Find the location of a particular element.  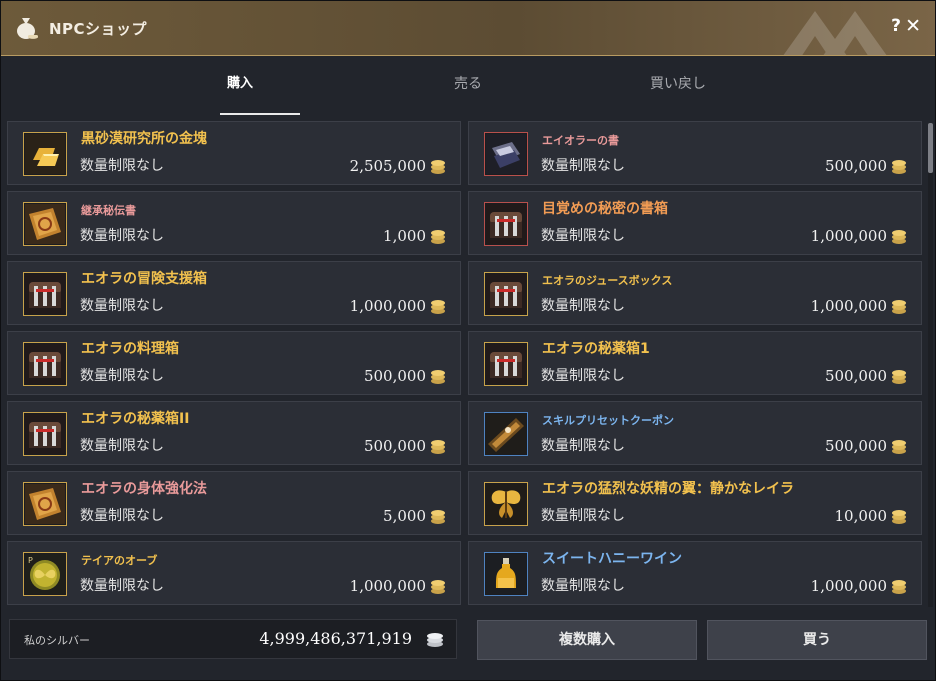

shop-tabs: 購入 売る 買い戻し is located at coordinates (468, 87).